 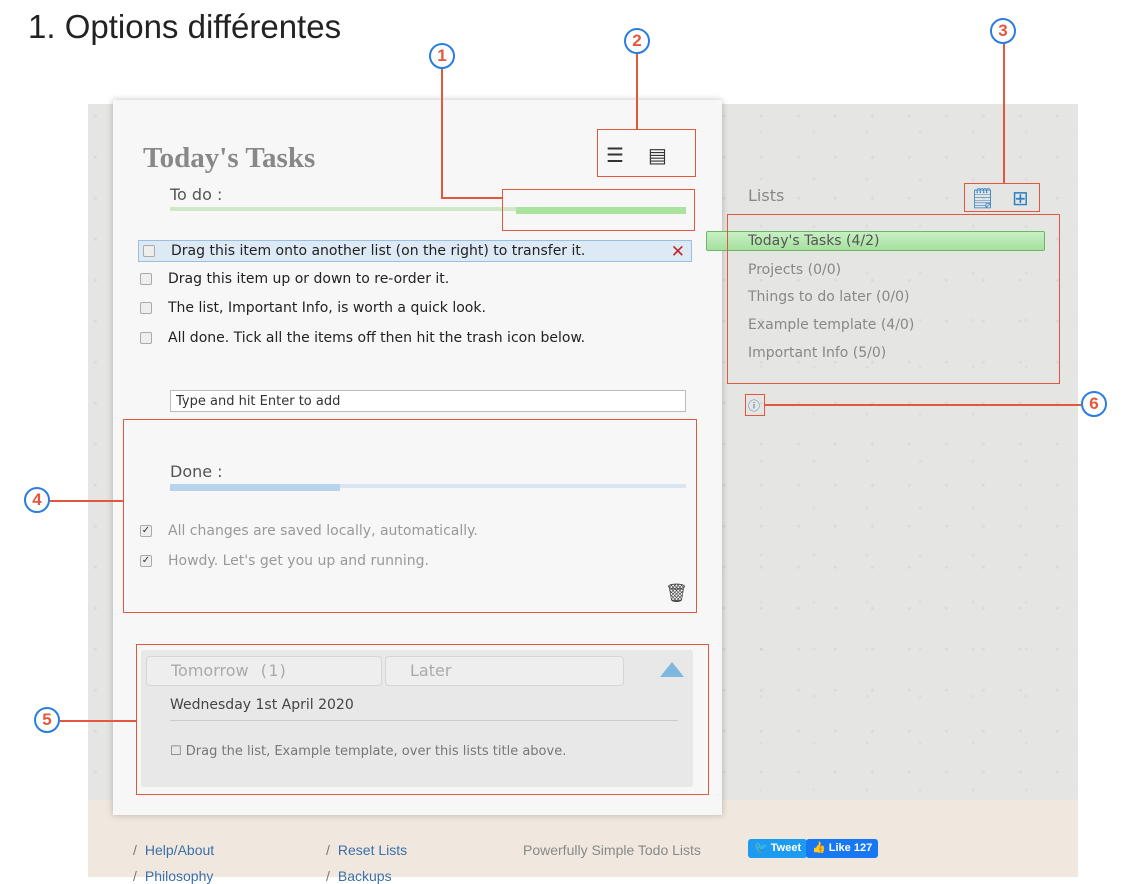 What do you see at coordinates (893, 299) in the screenshot?
I see `annotation-box-lists` at bounding box center [893, 299].